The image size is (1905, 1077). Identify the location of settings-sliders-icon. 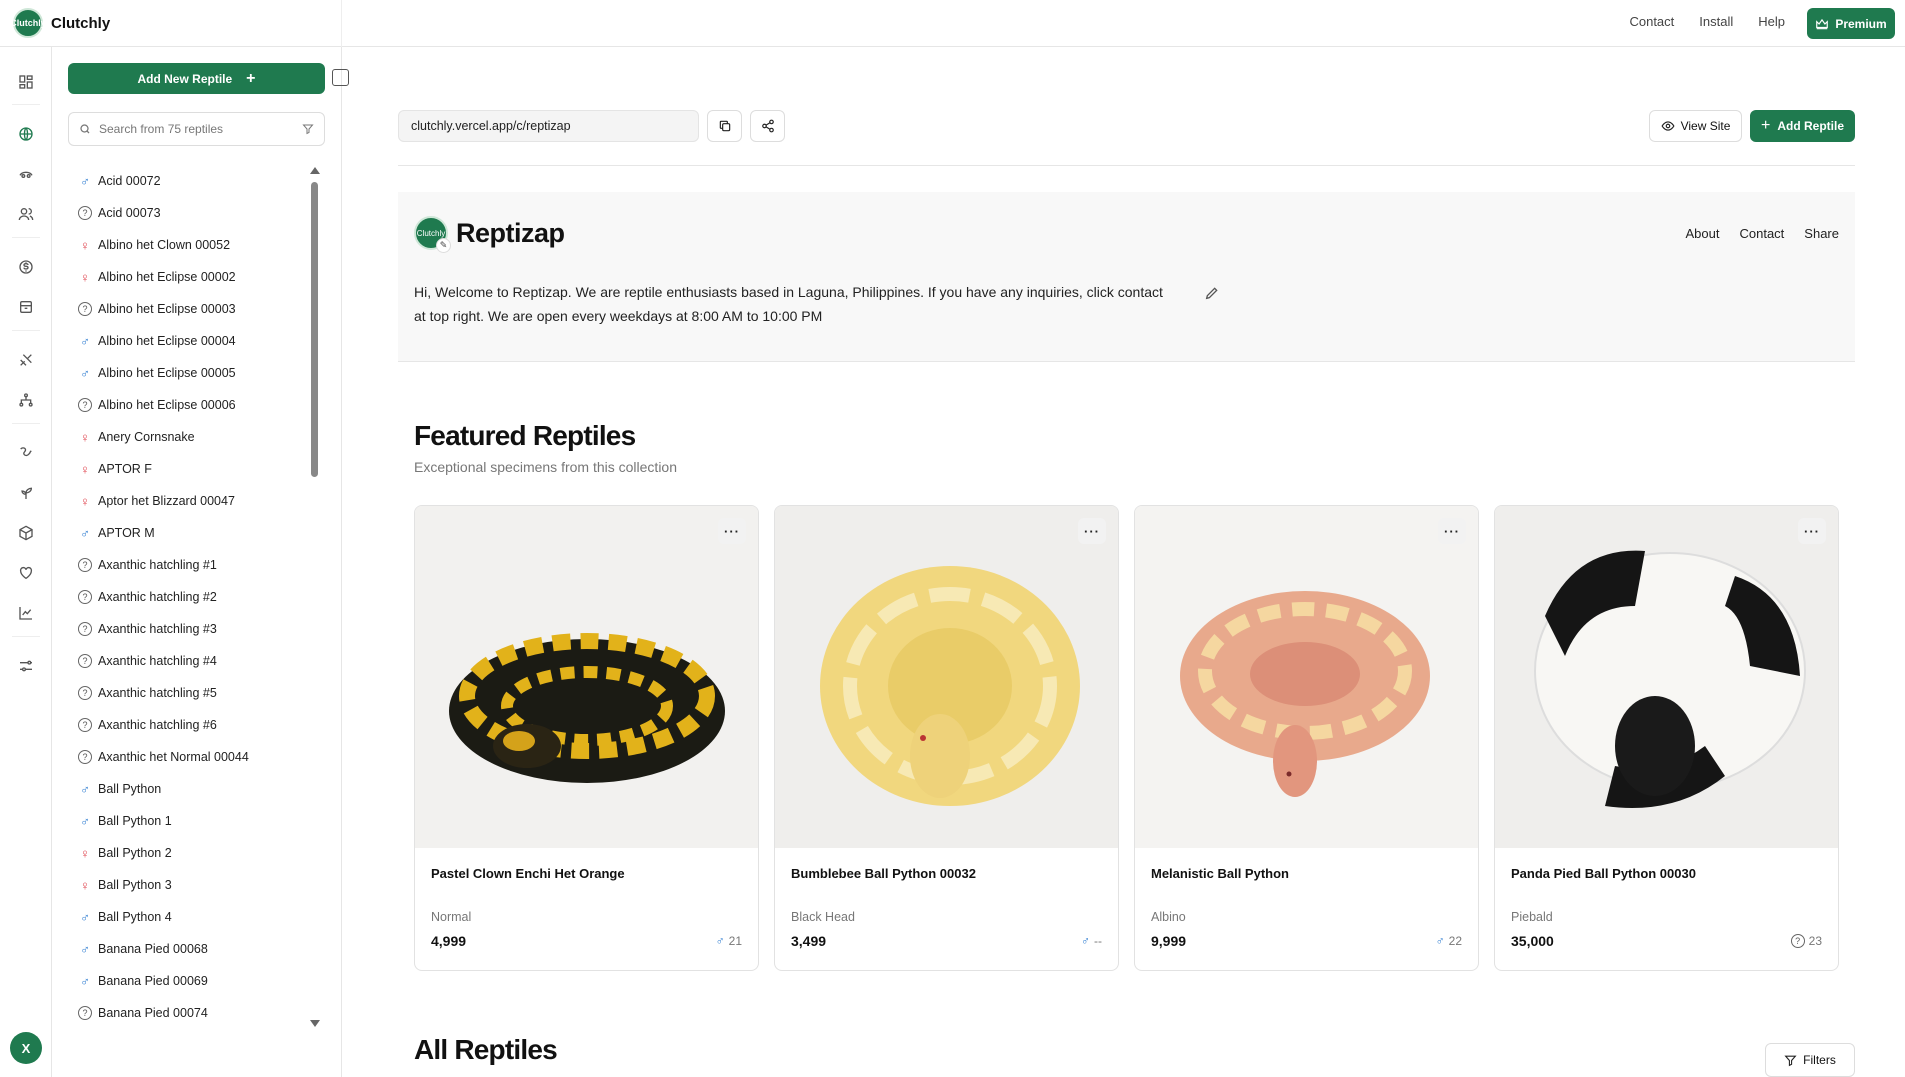
(26, 666).